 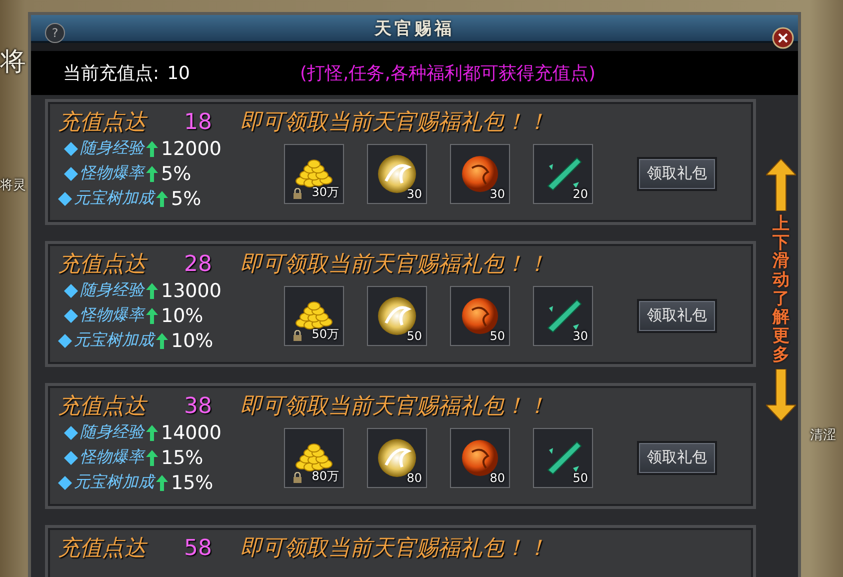 I want to click on scroll-hint: 上下滑动了解更多, so click(x=781, y=289).